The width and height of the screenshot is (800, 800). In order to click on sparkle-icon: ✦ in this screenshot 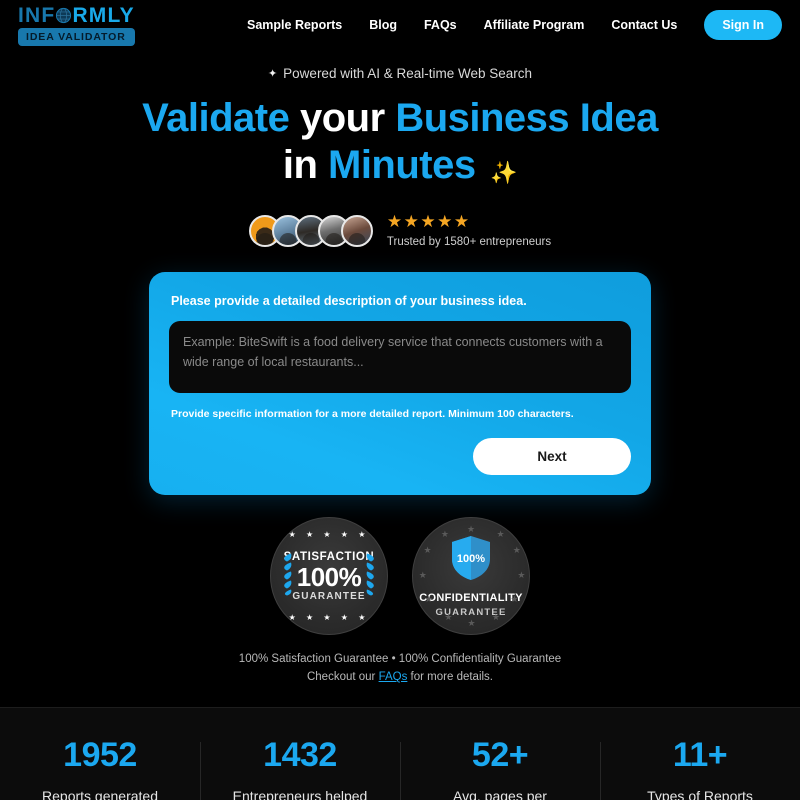, I will do `click(272, 74)`.